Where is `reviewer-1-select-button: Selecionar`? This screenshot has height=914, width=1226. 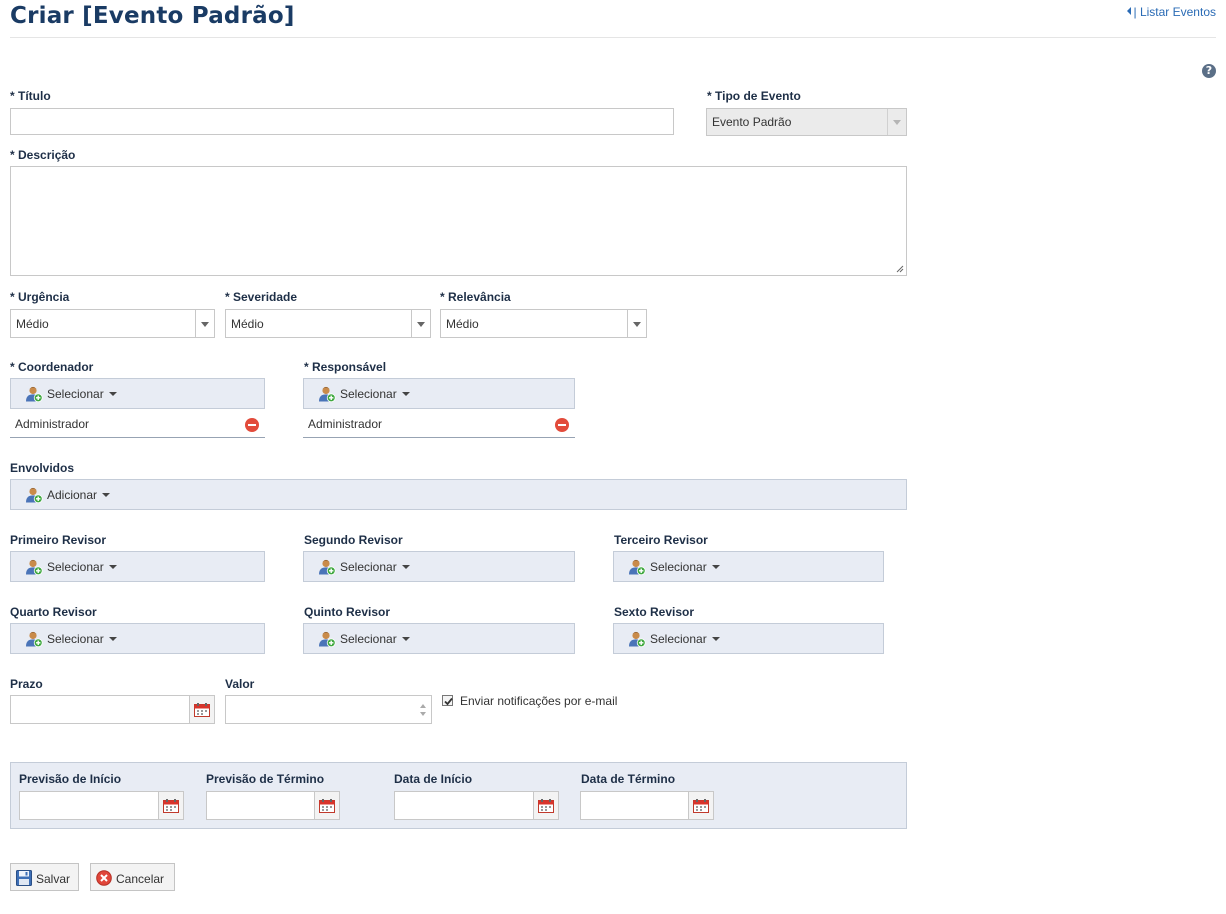
reviewer-1-select-button: Selecionar is located at coordinates (137, 566).